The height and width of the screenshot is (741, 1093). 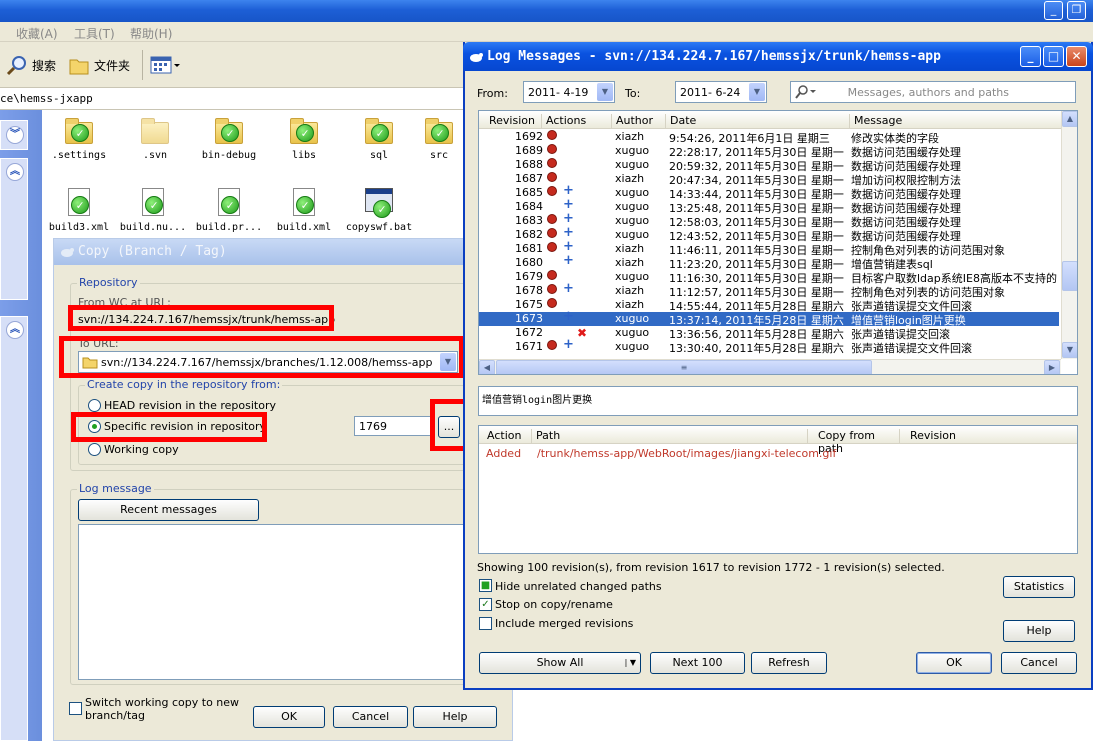 What do you see at coordinates (455, 717) in the screenshot?
I see `copy-help-button: Help` at bounding box center [455, 717].